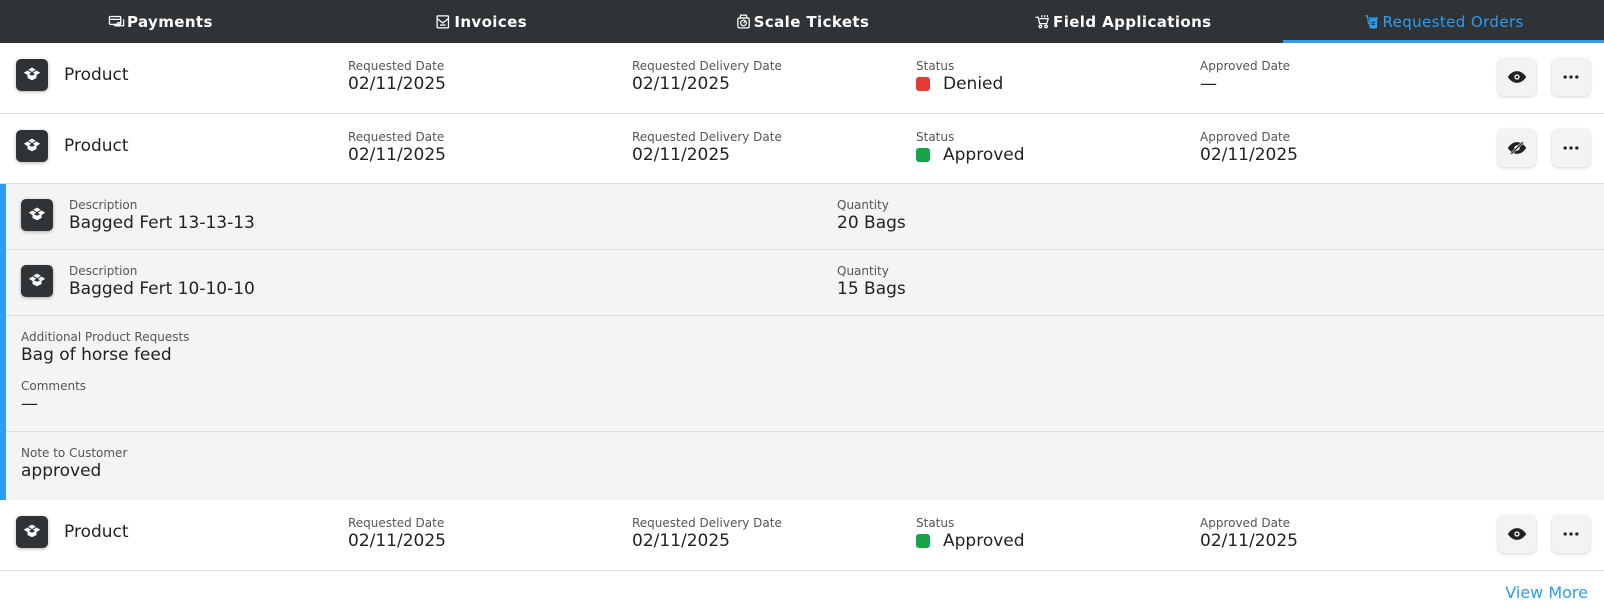  Describe the element at coordinates (973, 84) in the screenshot. I see `status-value: Denied` at that location.